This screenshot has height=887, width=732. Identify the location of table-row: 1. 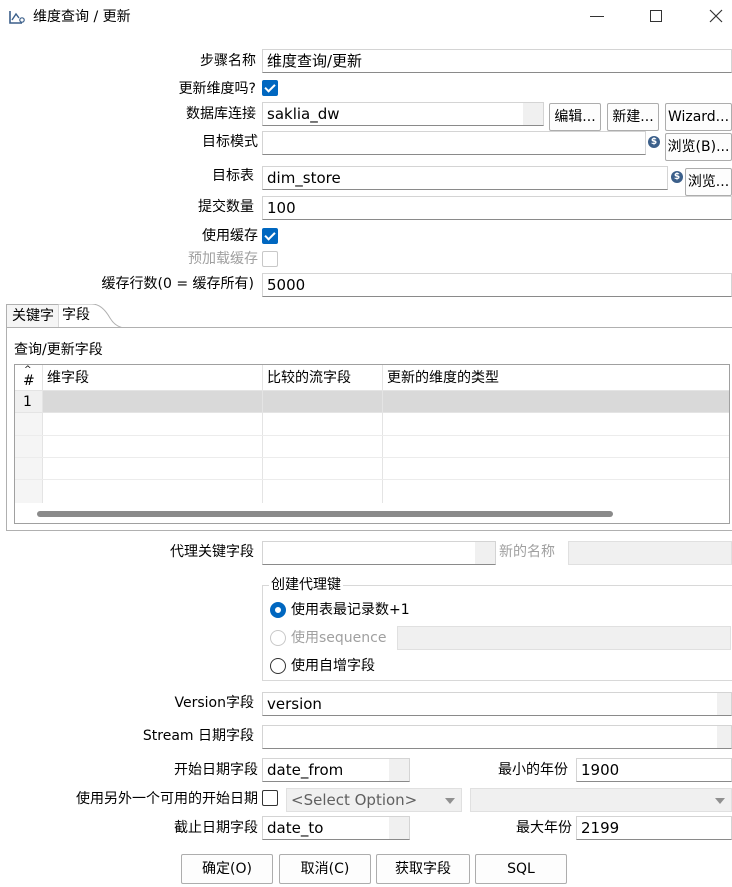
(372, 402).